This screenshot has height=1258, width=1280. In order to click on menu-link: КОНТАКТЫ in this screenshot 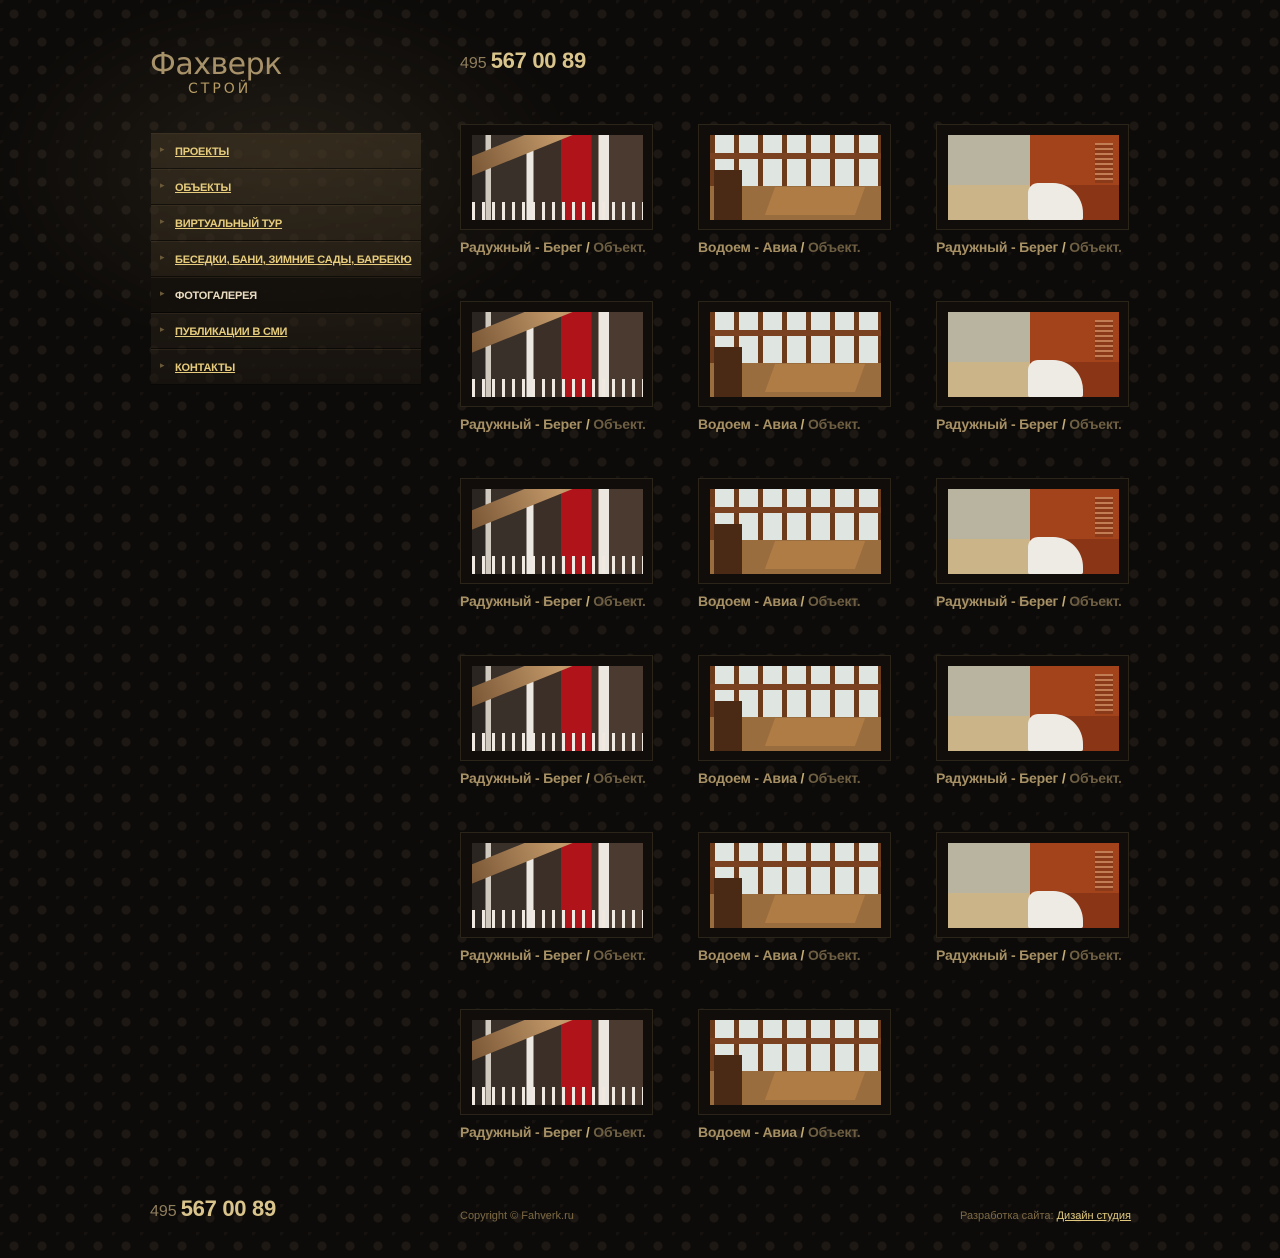, I will do `click(205, 368)`.